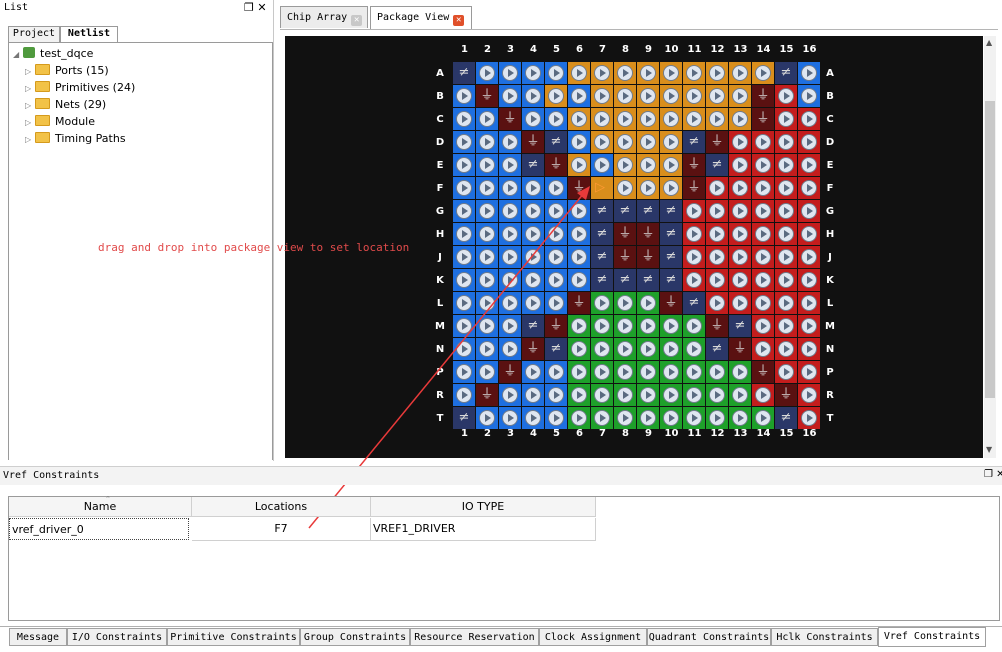 This screenshot has height=652, width=1002. Describe the element at coordinates (281, 529) in the screenshot. I see `table-cell-location: F7` at that location.